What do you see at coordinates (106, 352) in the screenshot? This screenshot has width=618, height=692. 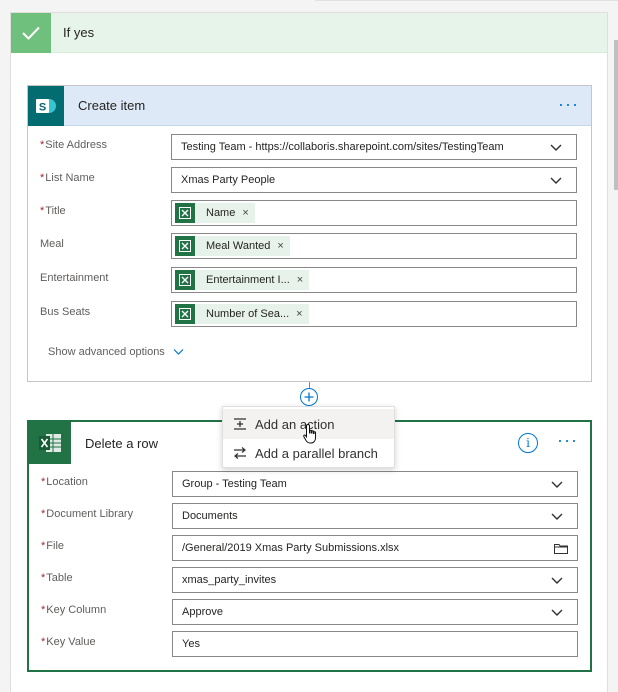 I see `advanced-label: Show advanced options` at bounding box center [106, 352].